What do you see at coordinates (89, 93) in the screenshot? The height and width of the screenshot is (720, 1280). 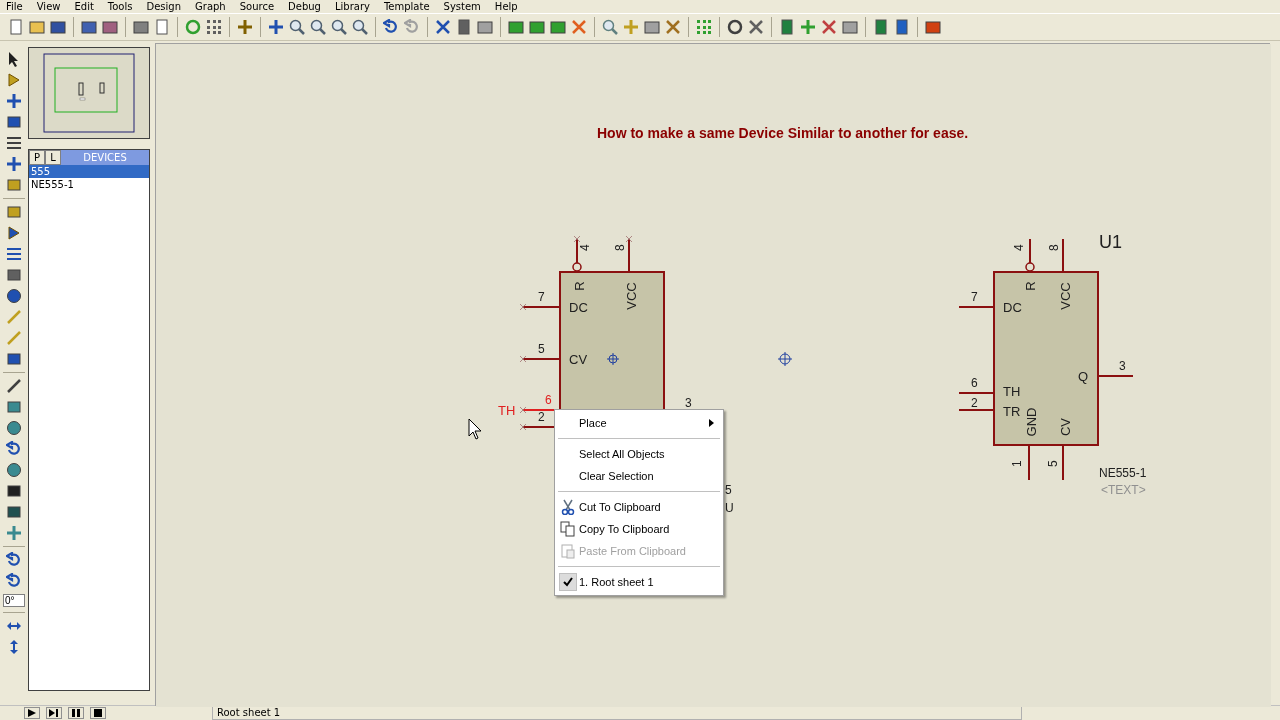 I see `overview-panel` at bounding box center [89, 93].